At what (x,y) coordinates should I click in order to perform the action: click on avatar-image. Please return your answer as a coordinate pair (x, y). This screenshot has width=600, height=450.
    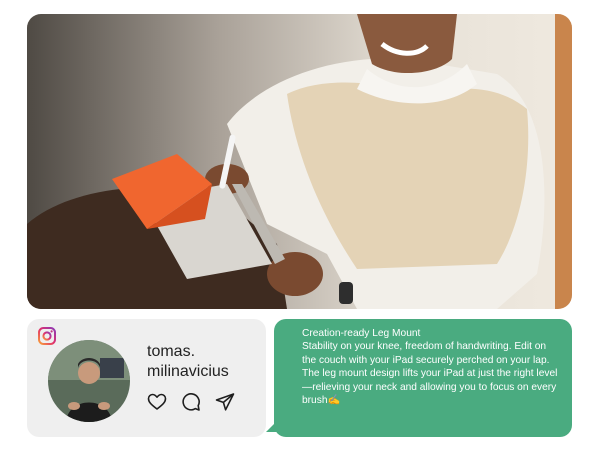
    Looking at the image, I should click on (89, 381).